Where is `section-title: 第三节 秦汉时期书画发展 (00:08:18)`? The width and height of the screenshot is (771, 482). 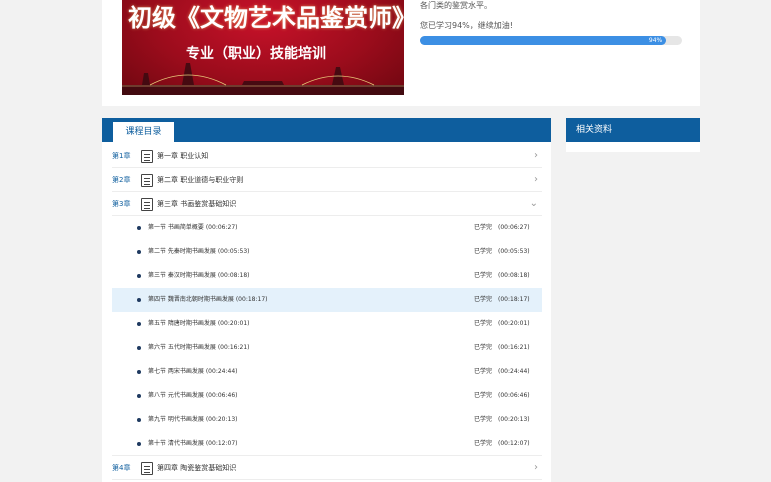
section-title: 第三节 秦汉时期书画发展 (00:08:18) is located at coordinates (199, 275).